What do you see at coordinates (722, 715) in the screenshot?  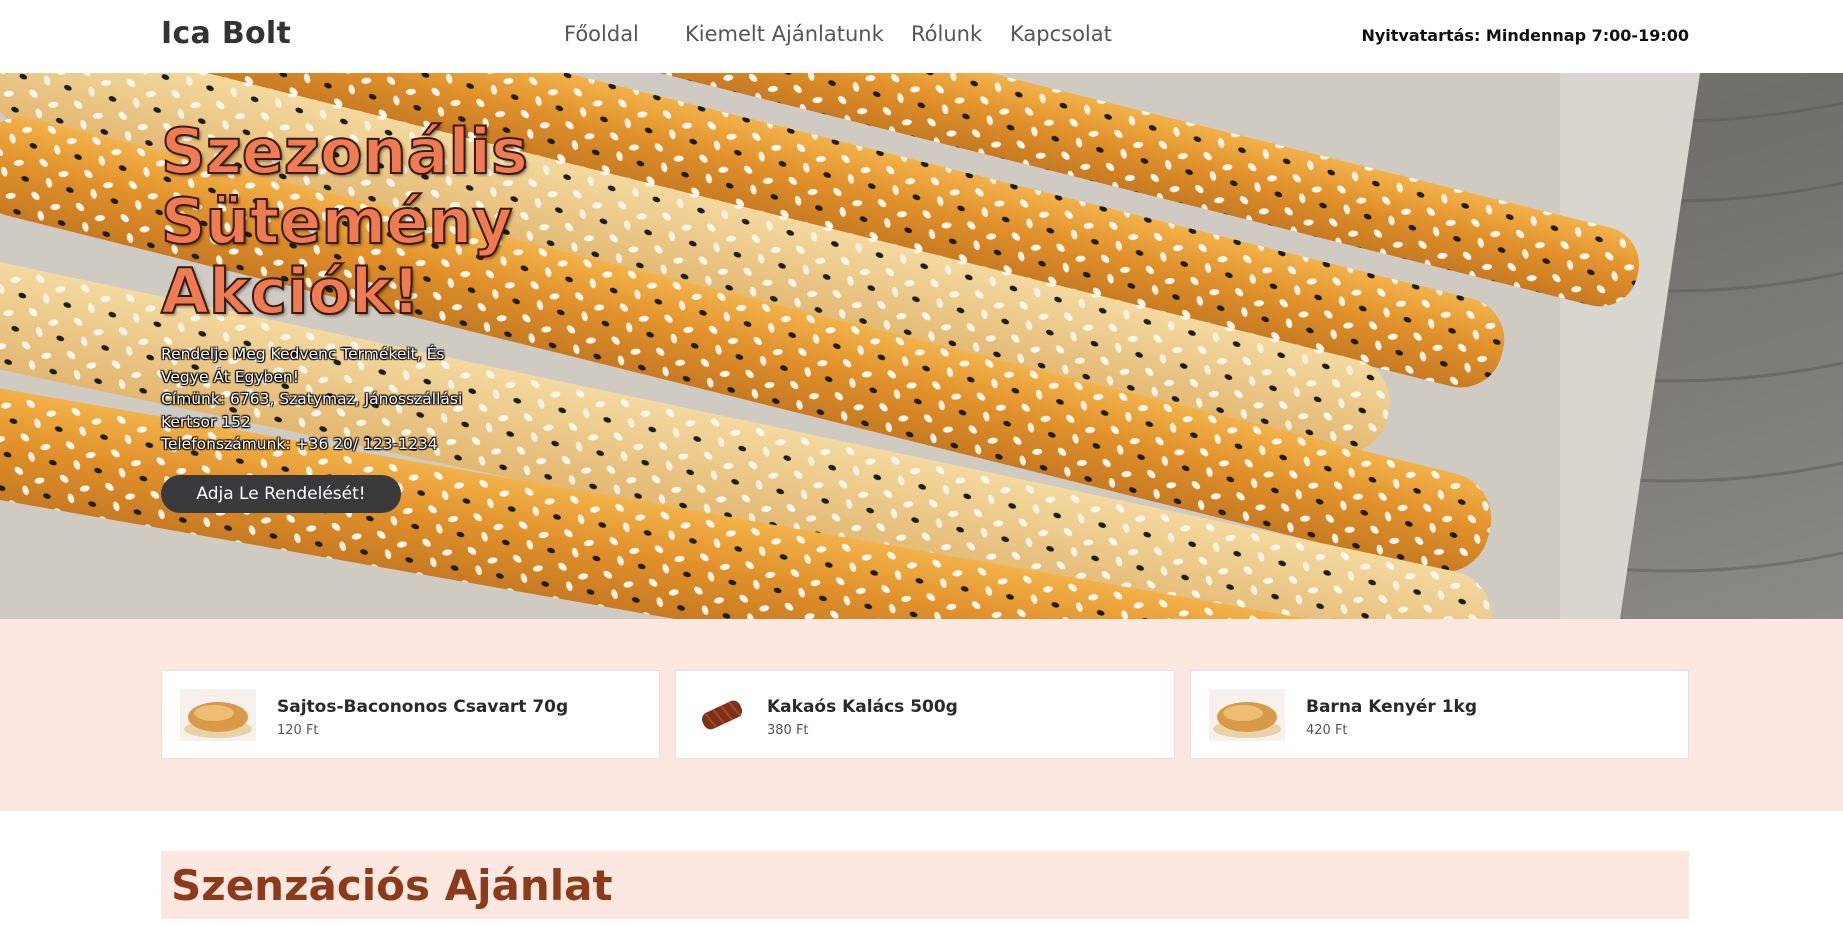 I see `cocoa-brioche-image` at bounding box center [722, 715].